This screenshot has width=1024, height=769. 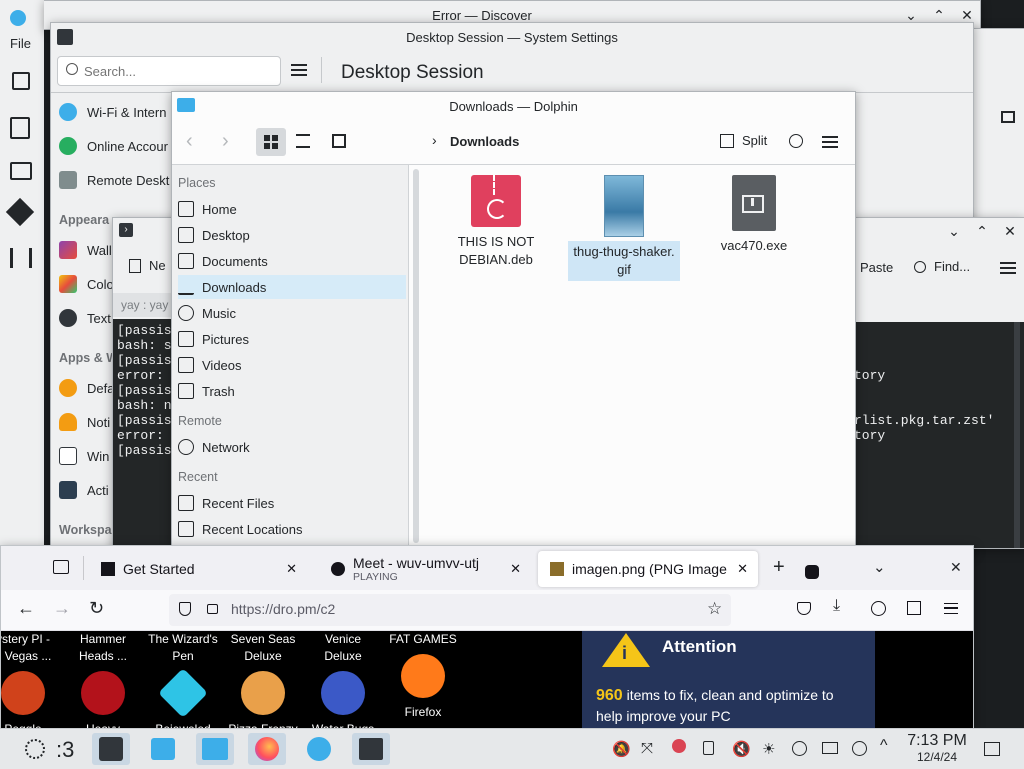 I want to click on place-videos: Videos, so click(x=292, y=365).